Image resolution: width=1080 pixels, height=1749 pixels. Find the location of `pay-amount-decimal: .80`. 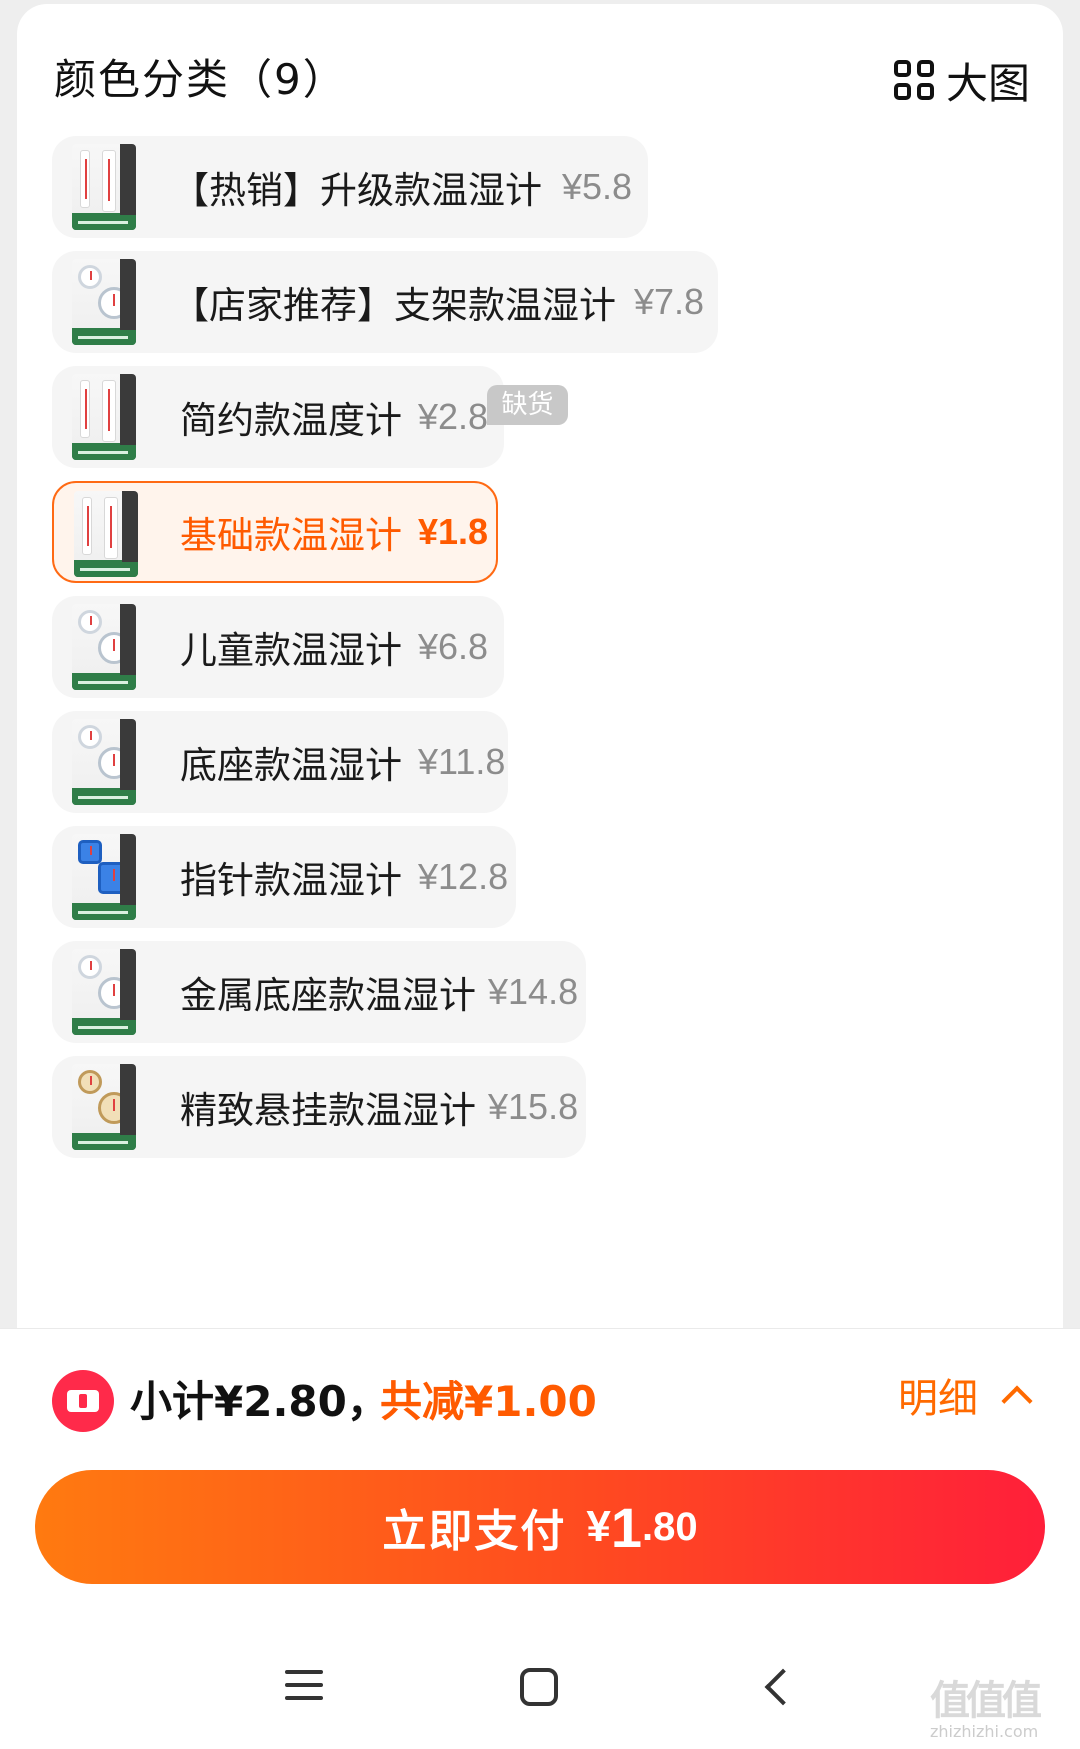

pay-amount-decimal: .80 is located at coordinates (670, 1526).